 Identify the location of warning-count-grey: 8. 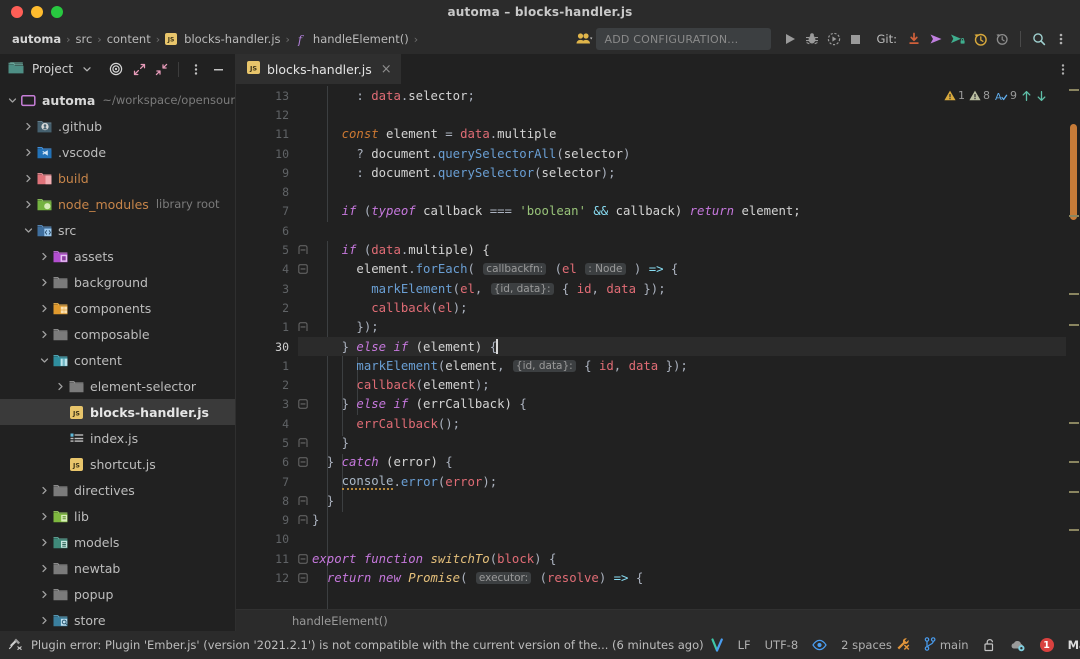
(979, 95).